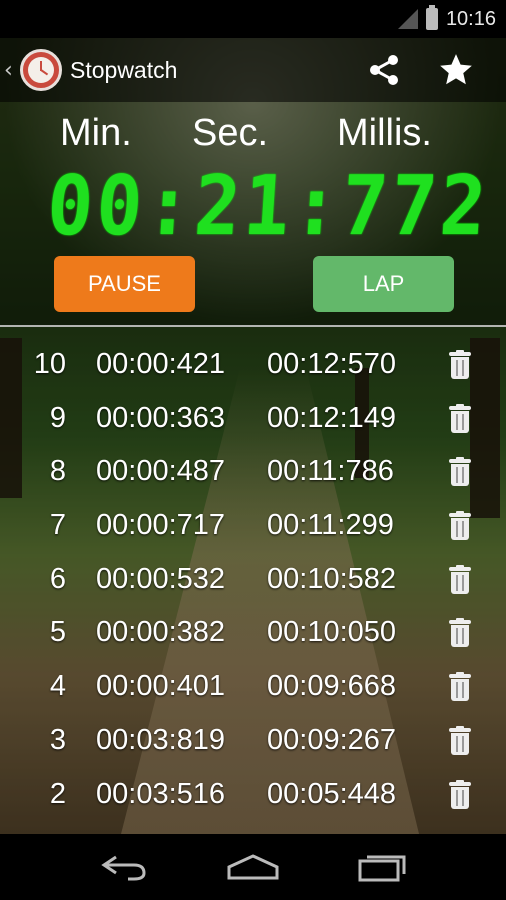 This screenshot has width=506, height=900. What do you see at coordinates (161, 632) in the screenshot?
I see `lap-split-time: 00:00:382` at bounding box center [161, 632].